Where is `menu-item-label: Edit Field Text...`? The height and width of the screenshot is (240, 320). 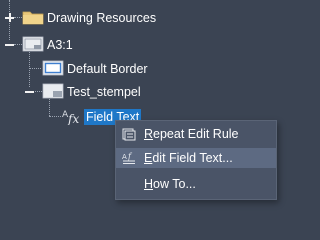 menu-item-label: Edit Field Text... is located at coordinates (188, 158).